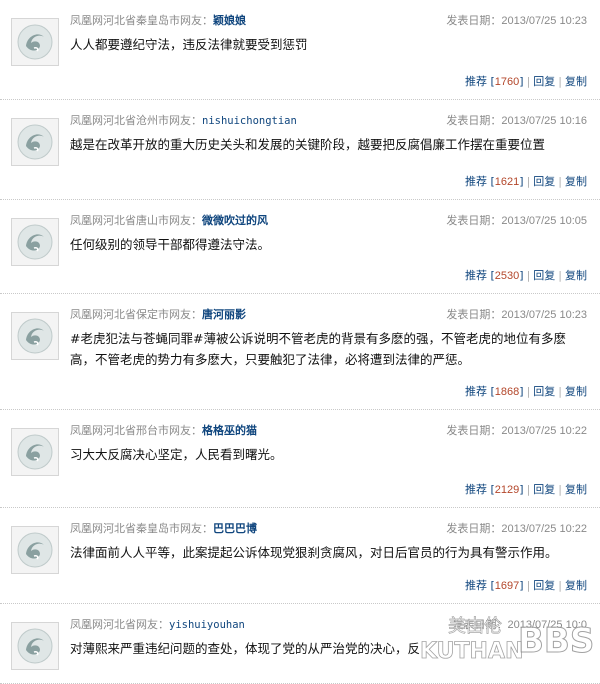 Image resolution: width=600 pixels, height=684 pixels. I want to click on username-link: 唐河丽影, so click(224, 314).